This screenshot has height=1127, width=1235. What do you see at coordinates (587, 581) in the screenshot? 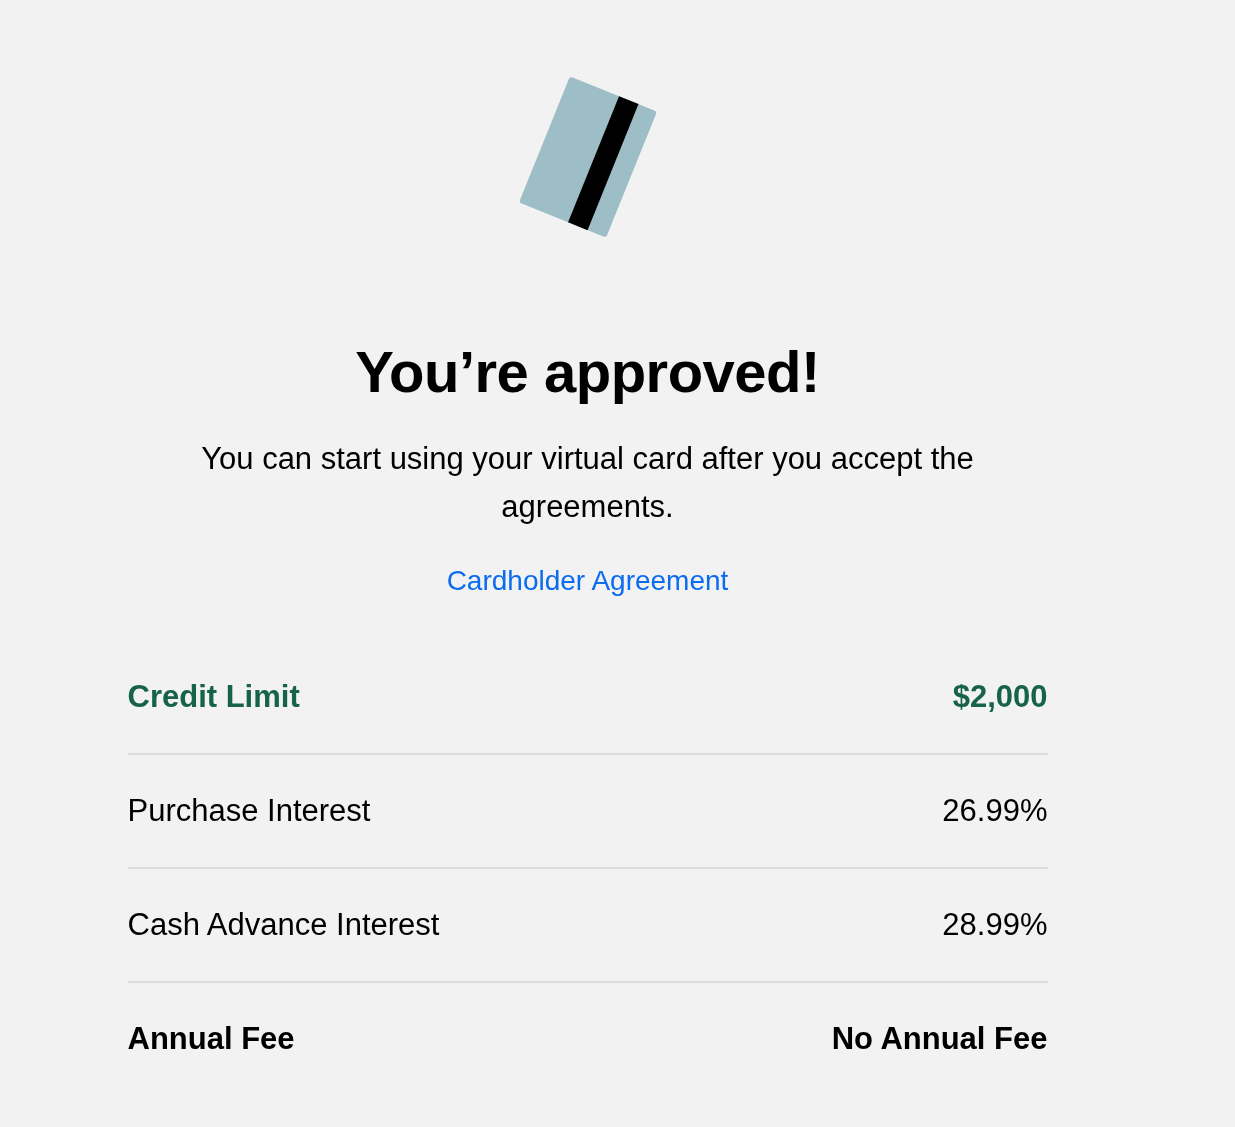
I see `agreement-link: Cardholder Agreement` at bounding box center [587, 581].